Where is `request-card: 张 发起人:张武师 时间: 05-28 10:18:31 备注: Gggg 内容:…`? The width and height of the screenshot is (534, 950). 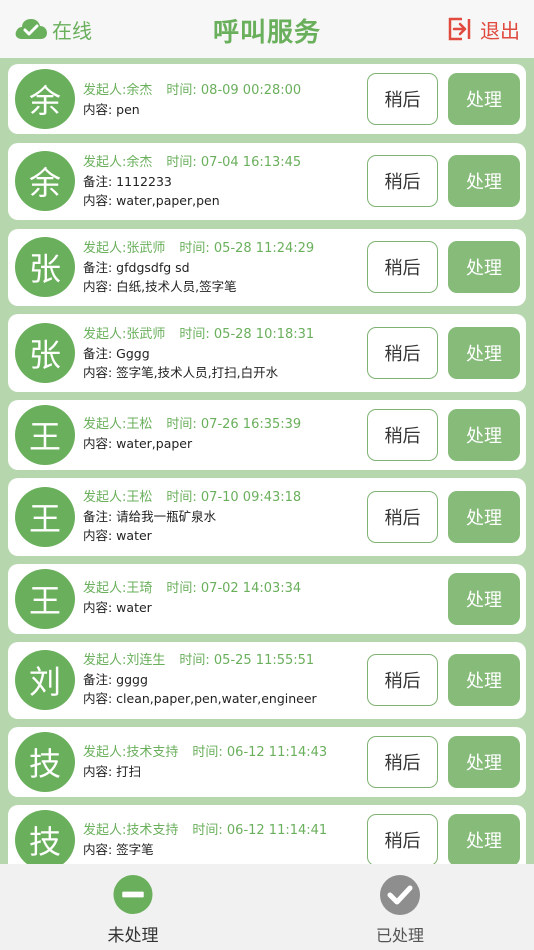 request-card: 张 发起人:张武师 时间: 05-28 10:18:31 备注: Gggg 内容:… is located at coordinates (267, 353).